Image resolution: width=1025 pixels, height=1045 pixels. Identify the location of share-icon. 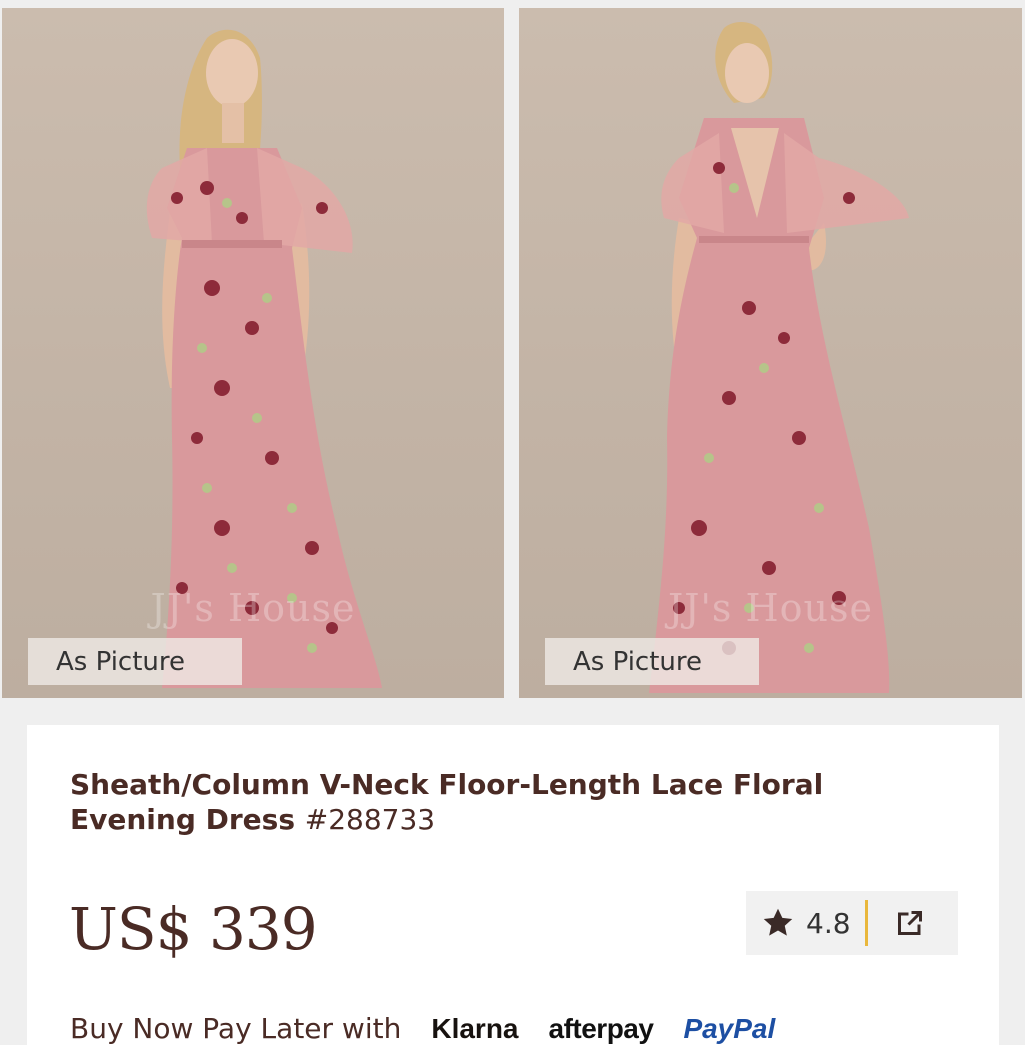
(910, 923).